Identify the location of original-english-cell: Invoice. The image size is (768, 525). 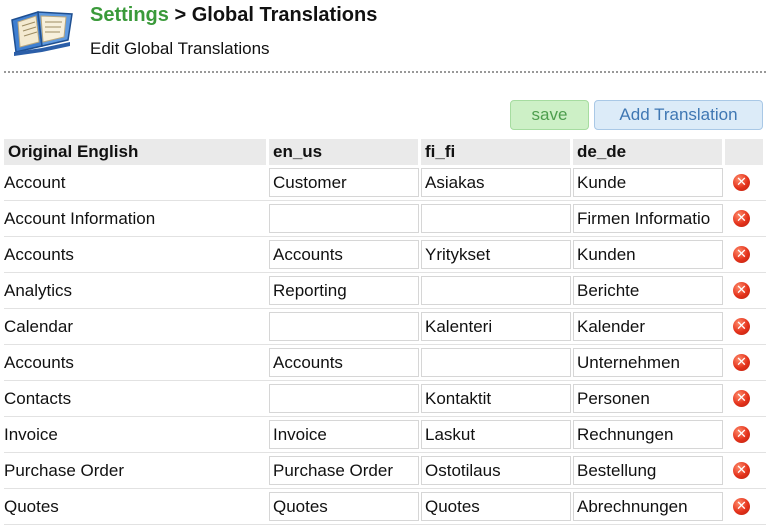
(136, 435).